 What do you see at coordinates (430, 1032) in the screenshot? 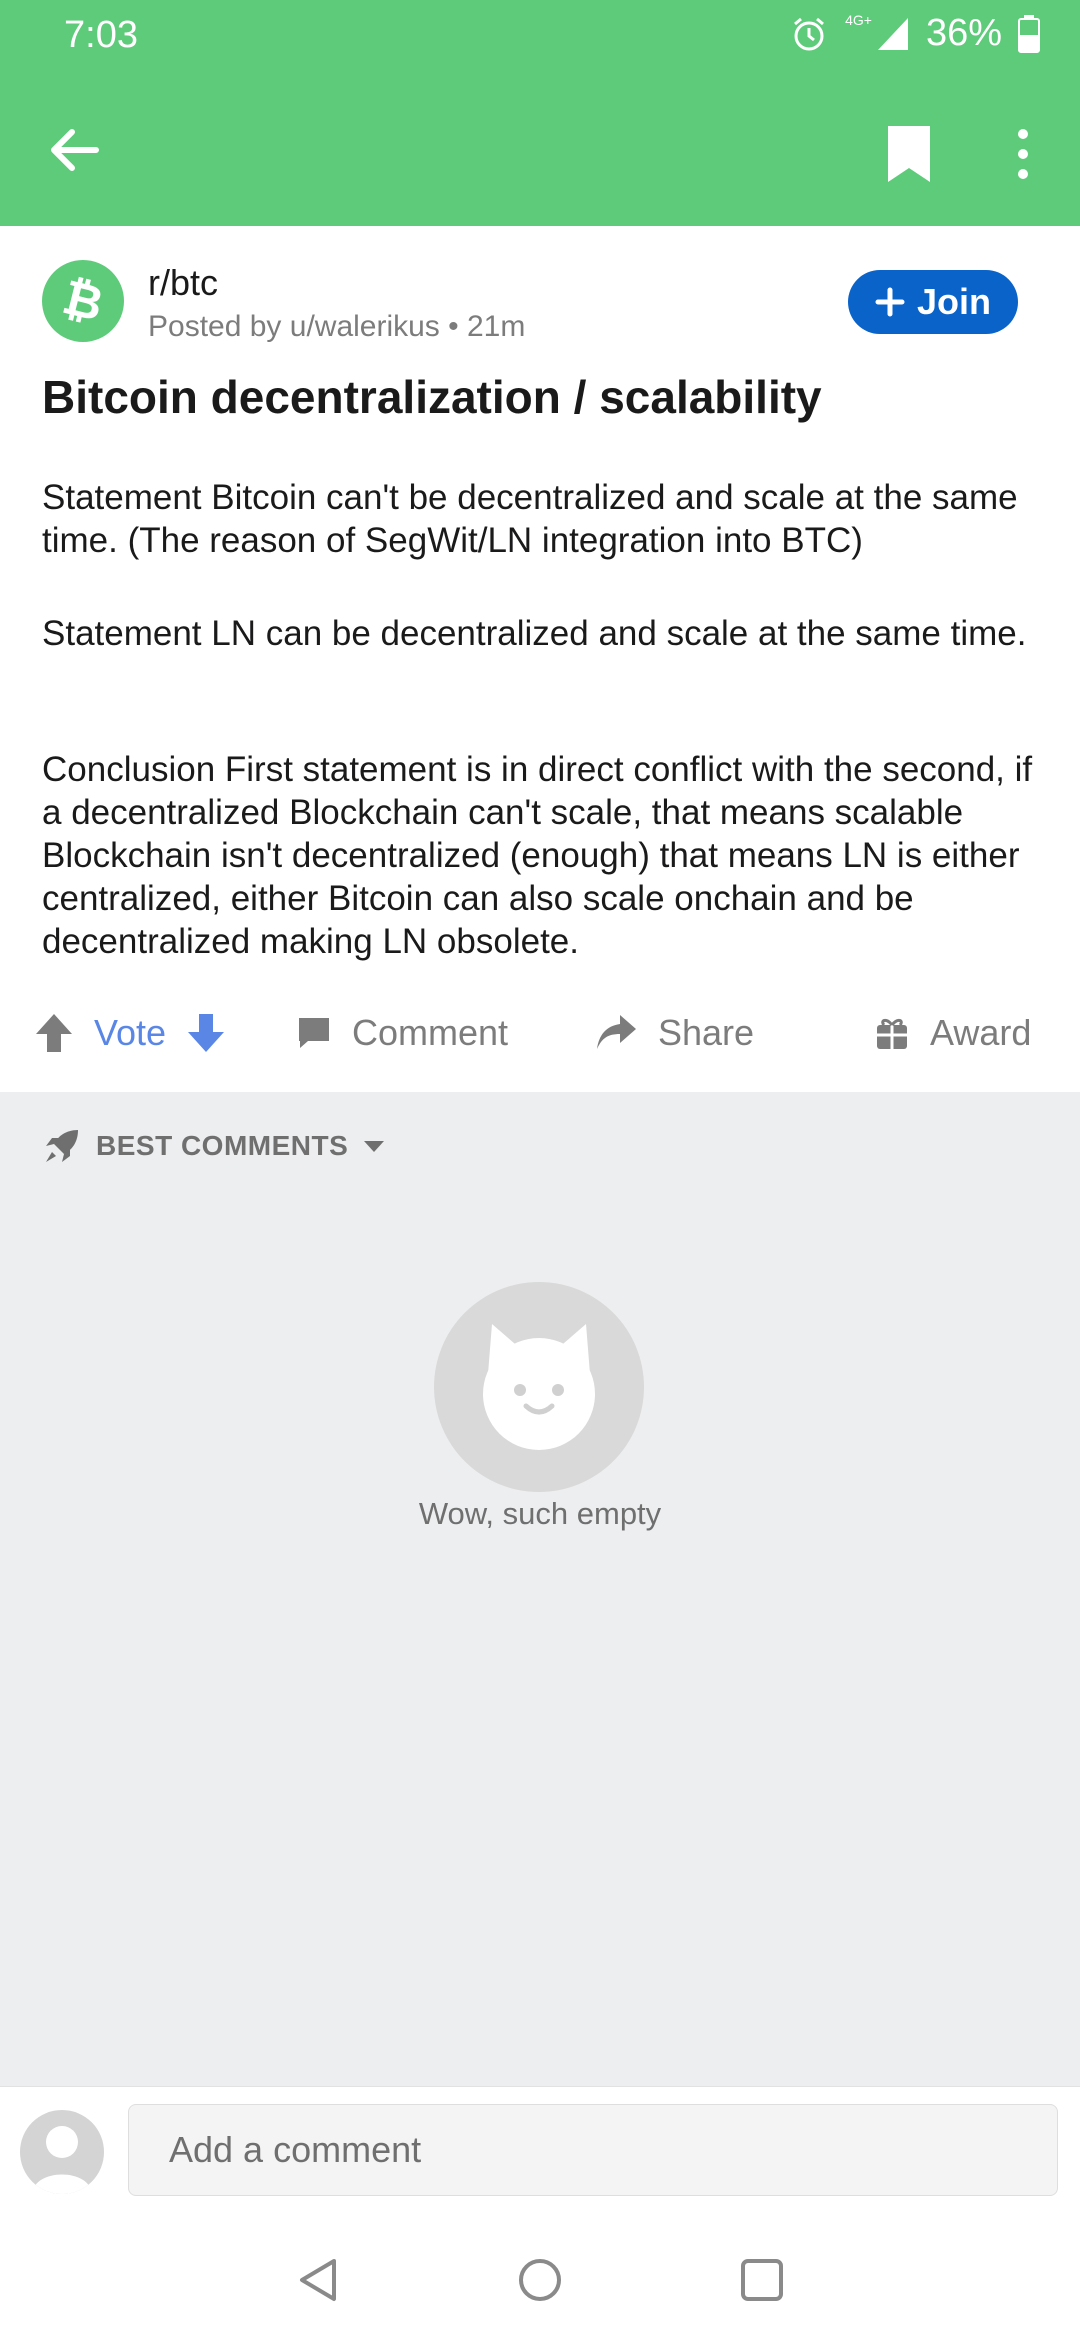
I see `comment-label: Comment` at bounding box center [430, 1032].